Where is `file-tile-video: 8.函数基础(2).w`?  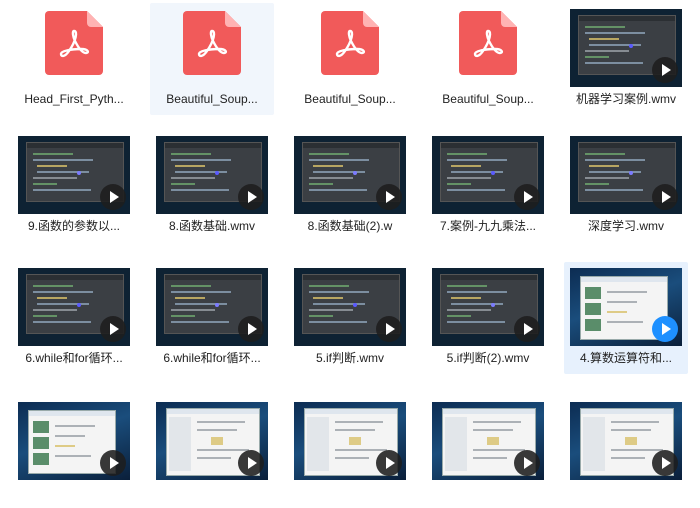
file-tile-video: 8.函数基础(2).w is located at coordinates (350, 186).